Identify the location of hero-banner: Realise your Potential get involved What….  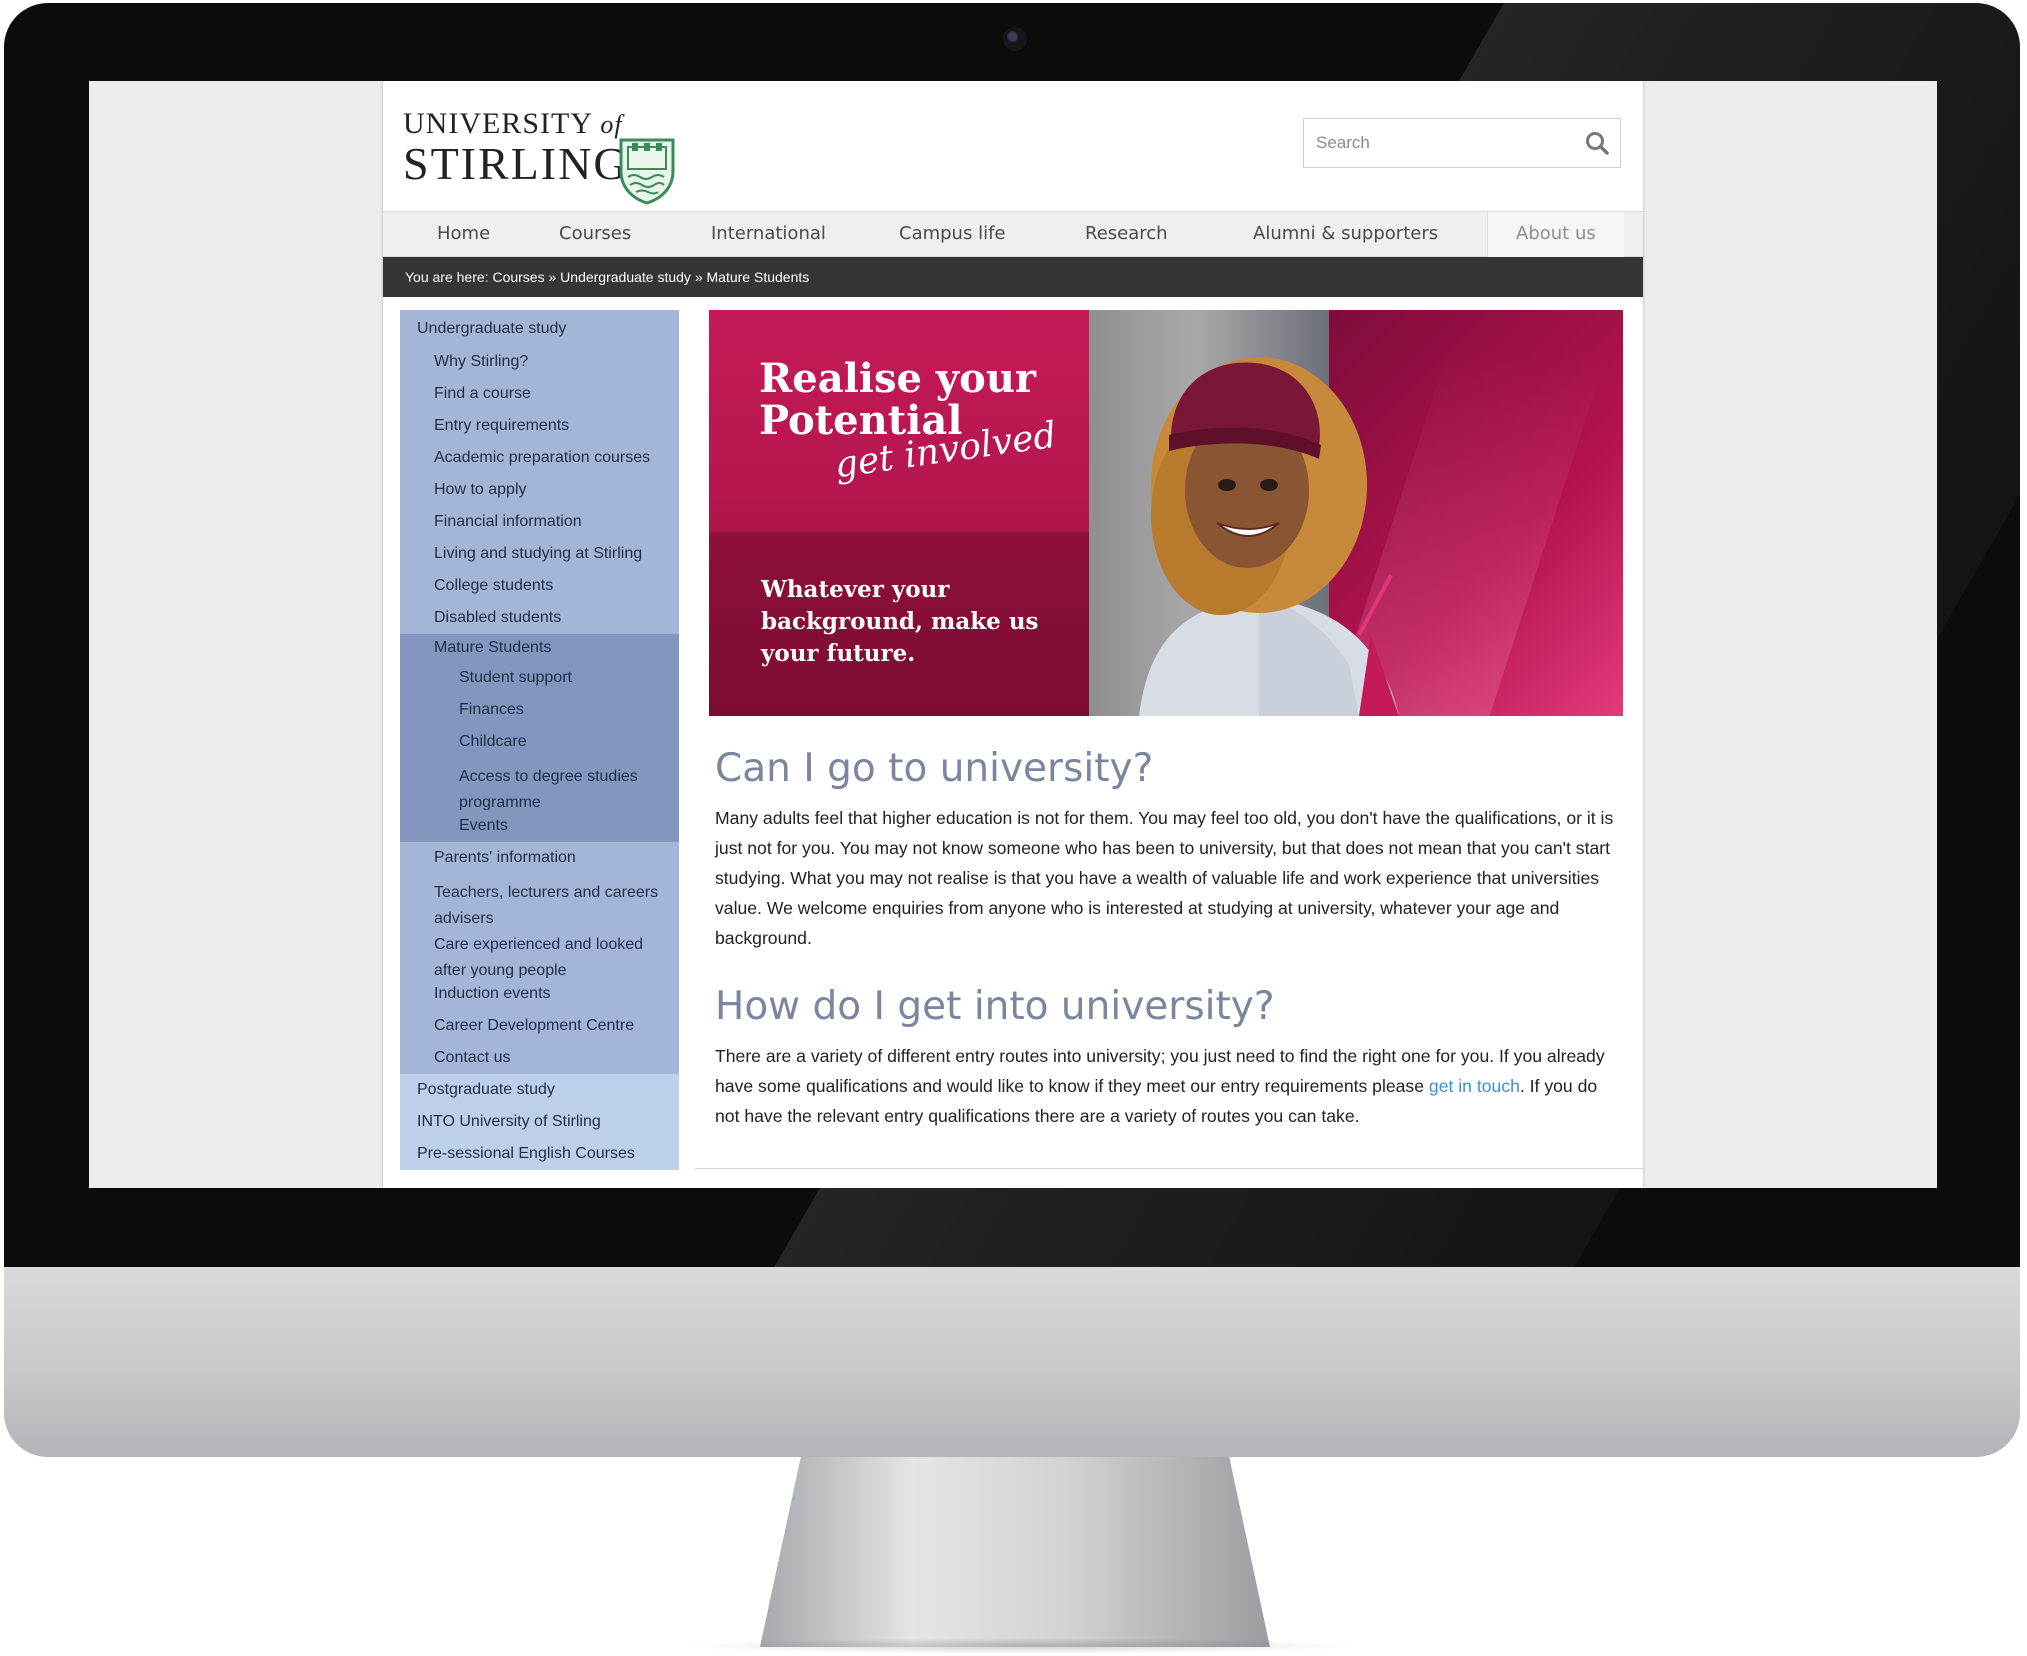
(1166, 513).